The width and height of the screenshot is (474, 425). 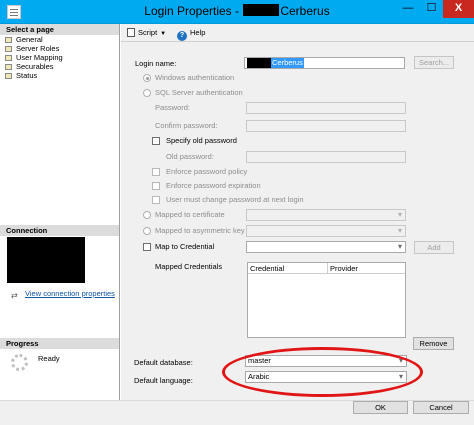 I want to click on sidebar-item-label: General, so click(x=29, y=39).